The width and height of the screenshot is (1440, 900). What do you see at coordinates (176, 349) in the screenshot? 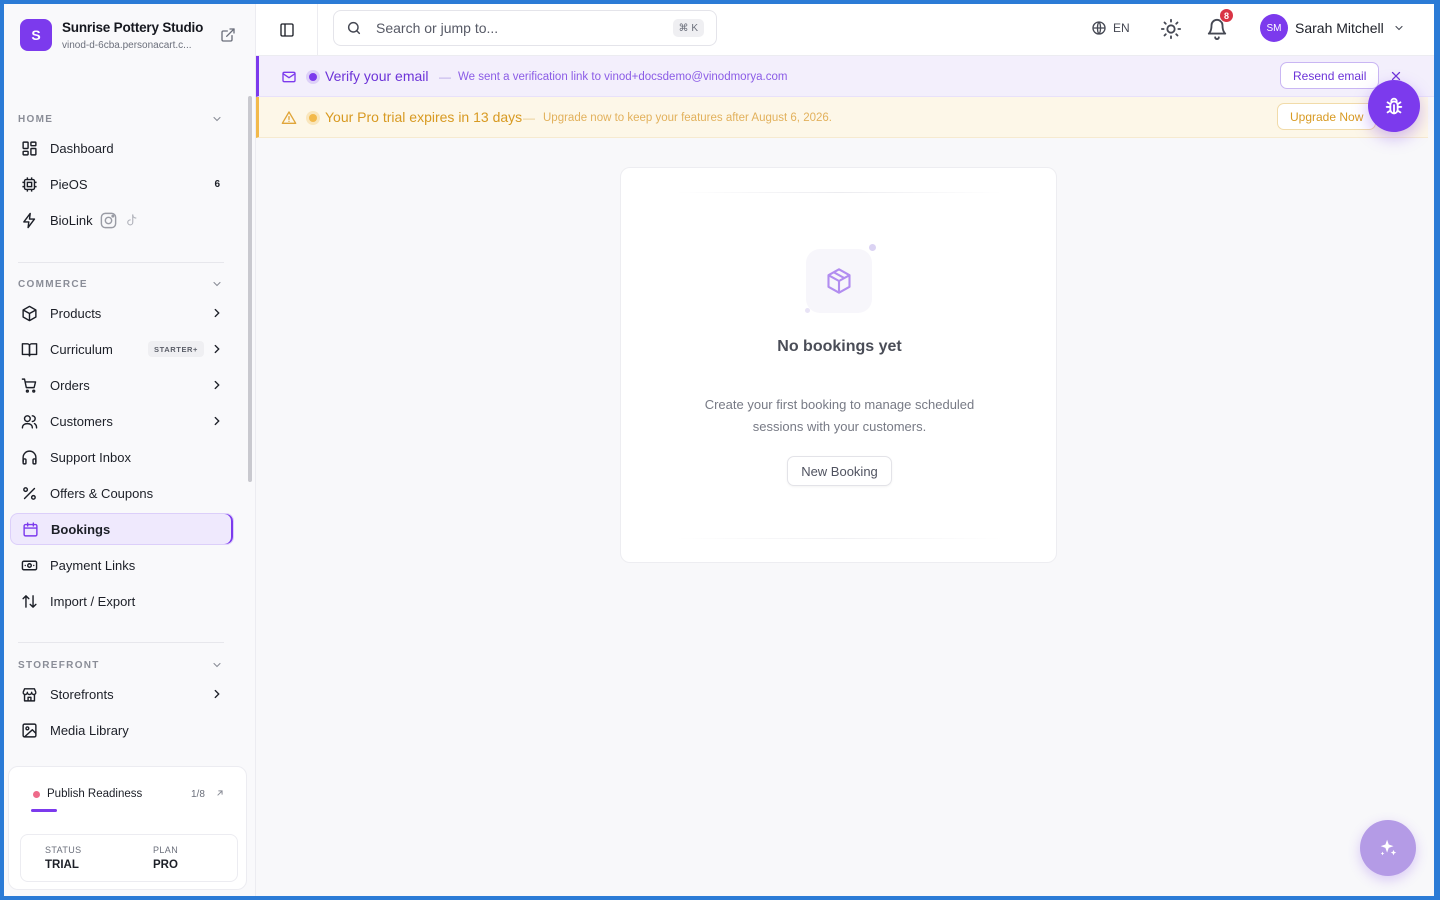
I see `plan-badge: STARTER+` at bounding box center [176, 349].